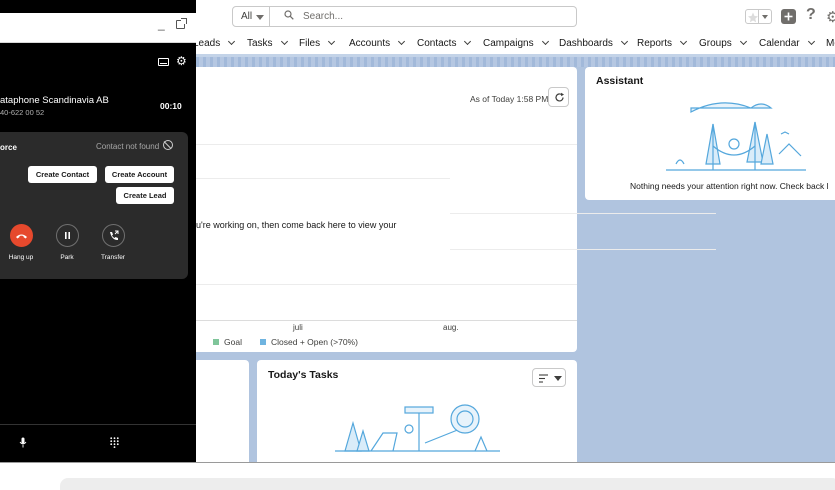 This screenshot has width=835, height=490. I want to click on hangup-button, so click(21, 235).